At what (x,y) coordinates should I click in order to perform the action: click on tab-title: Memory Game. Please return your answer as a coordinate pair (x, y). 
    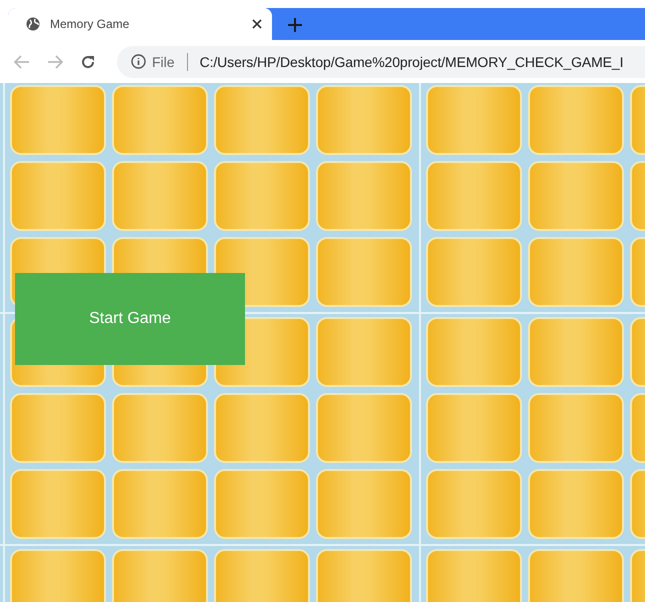
    Looking at the image, I should click on (90, 24).